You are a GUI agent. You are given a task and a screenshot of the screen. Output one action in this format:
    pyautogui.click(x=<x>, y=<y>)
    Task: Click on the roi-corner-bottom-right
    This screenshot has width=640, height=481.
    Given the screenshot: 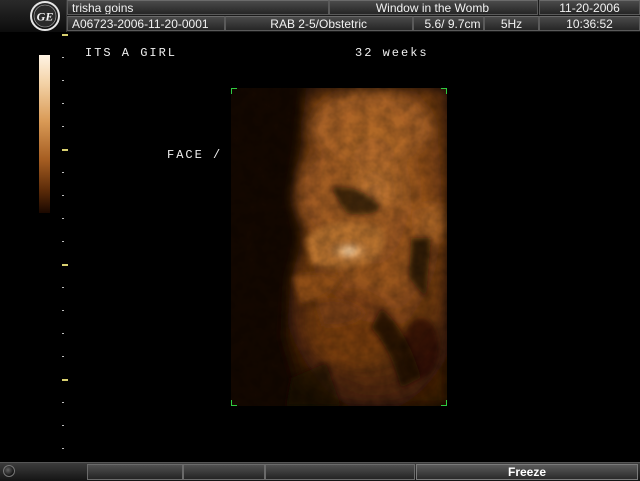 What is the action you would take?
    pyautogui.click(x=444, y=403)
    